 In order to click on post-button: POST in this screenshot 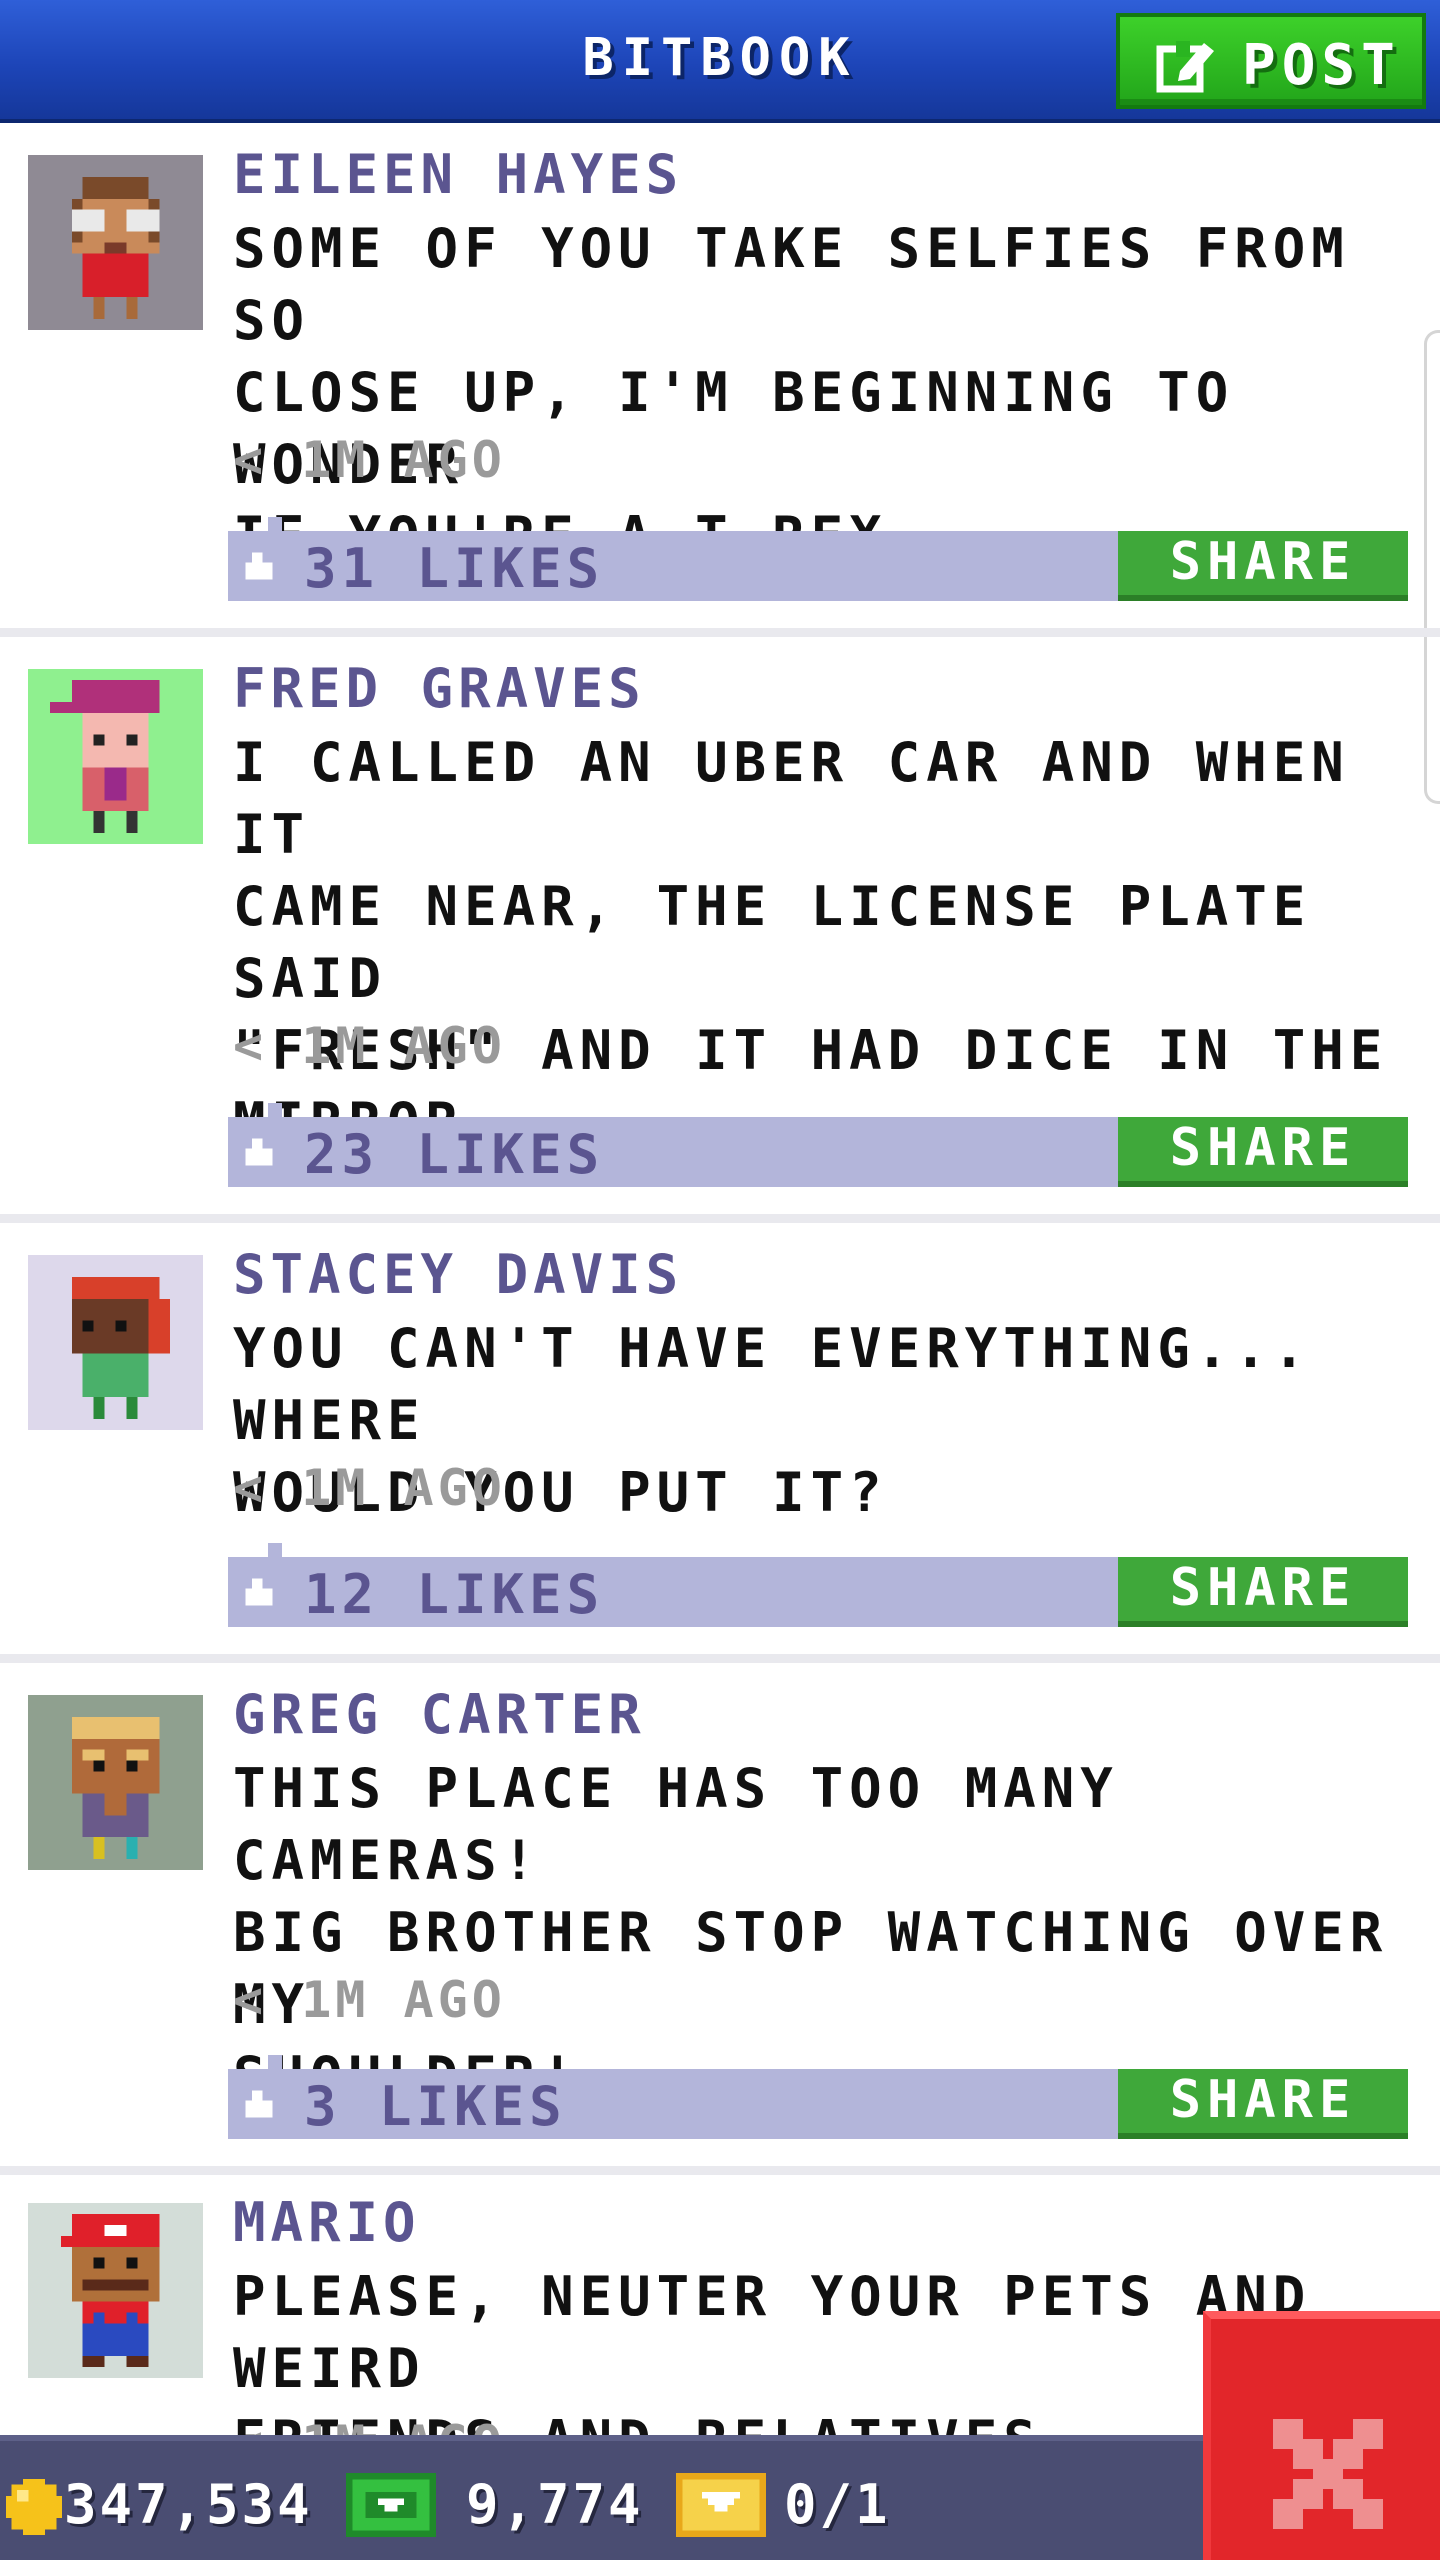, I will do `click(1271, 61)`.